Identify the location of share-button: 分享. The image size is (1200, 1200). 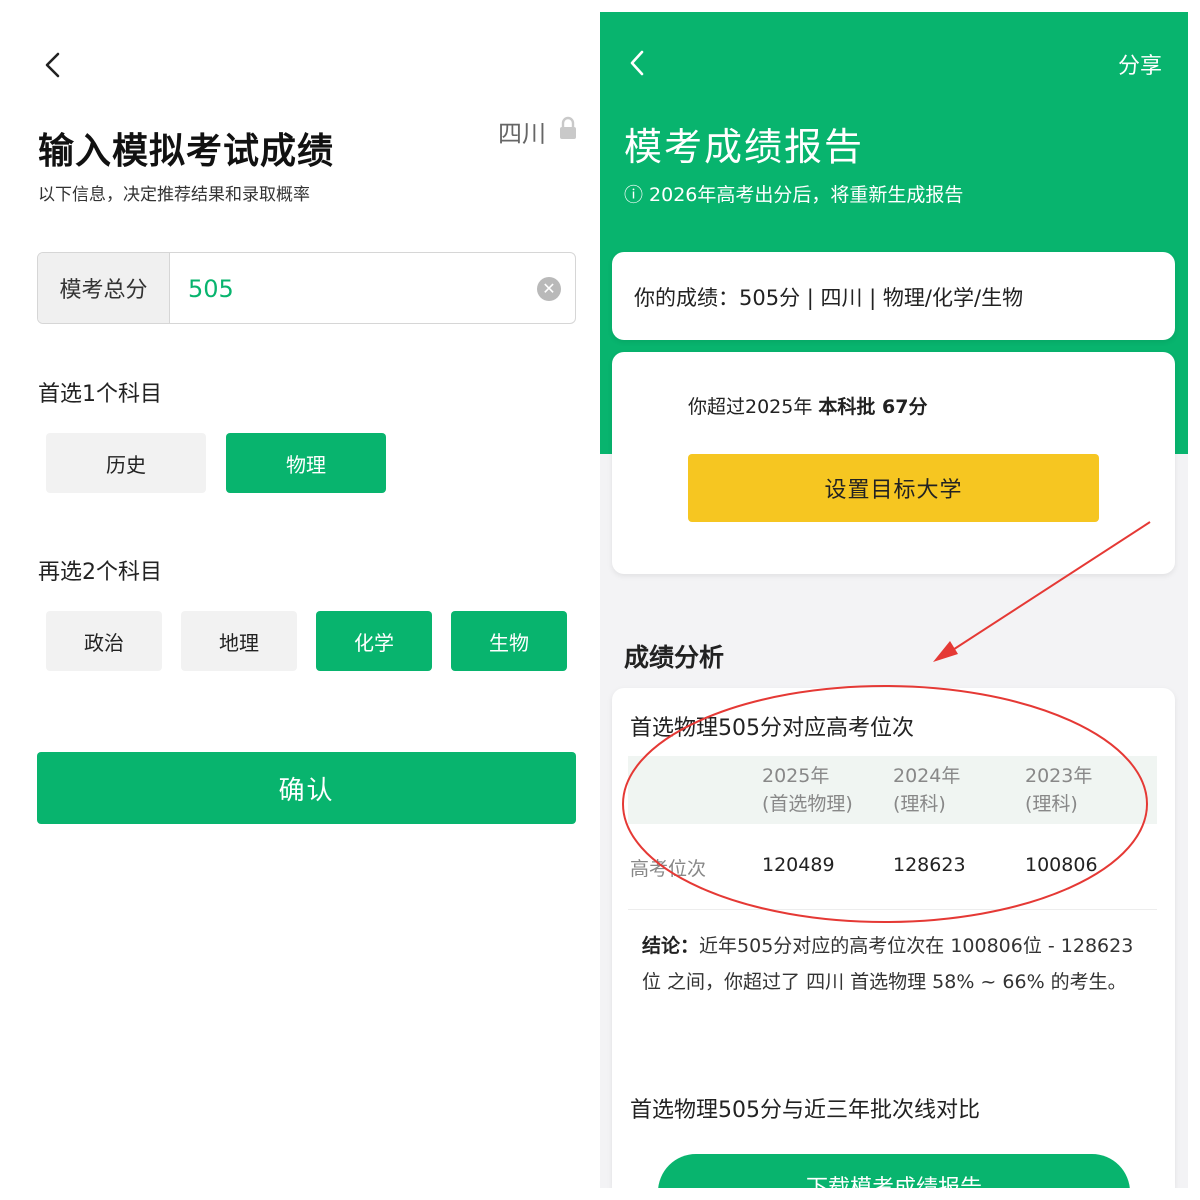
(1140, 64).